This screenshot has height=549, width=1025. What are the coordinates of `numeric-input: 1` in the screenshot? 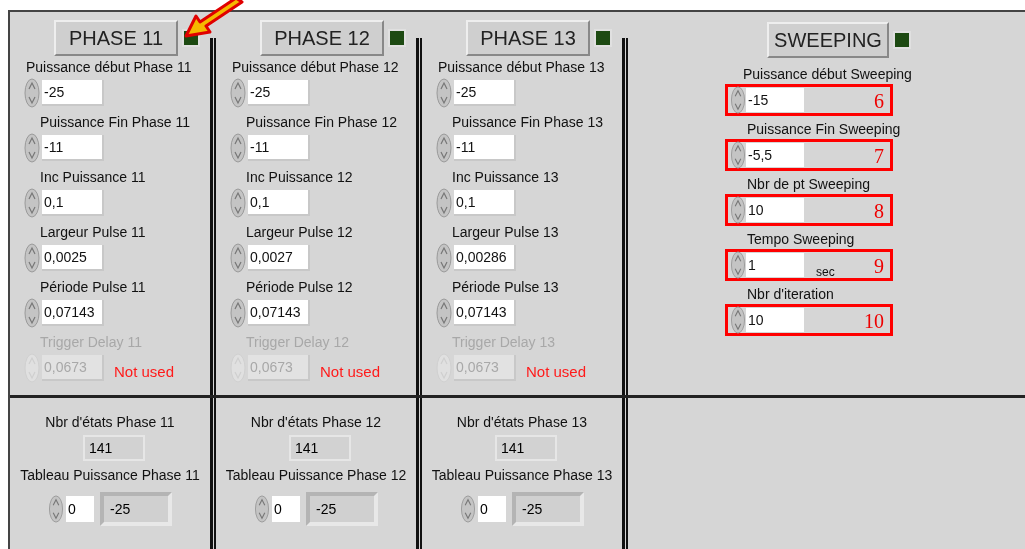 It's located at (775, 265).